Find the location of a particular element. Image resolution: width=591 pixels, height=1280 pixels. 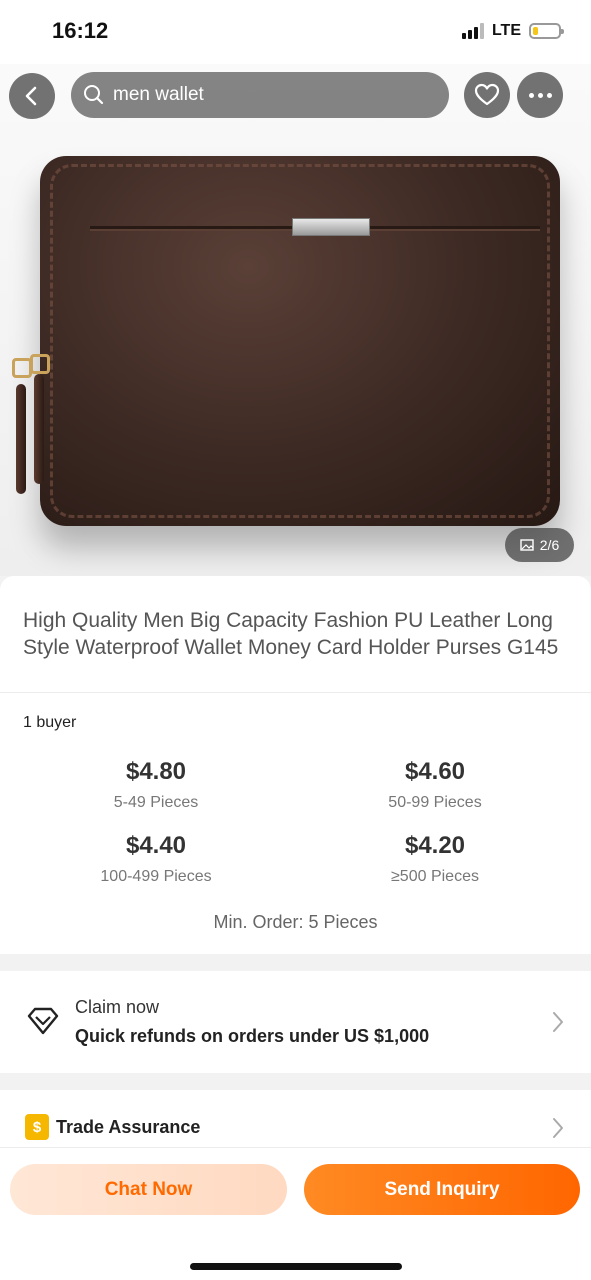

chevron-left-icon is located at coordinates (31, 96).